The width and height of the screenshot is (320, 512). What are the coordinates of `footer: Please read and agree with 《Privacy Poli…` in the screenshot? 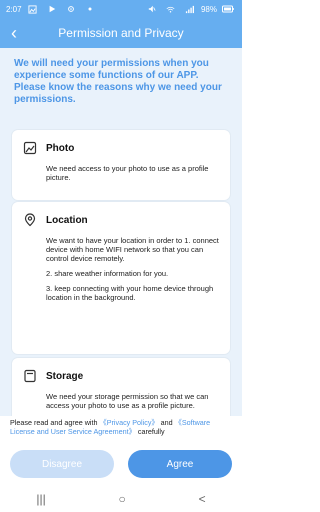 It's located at (121, 451).